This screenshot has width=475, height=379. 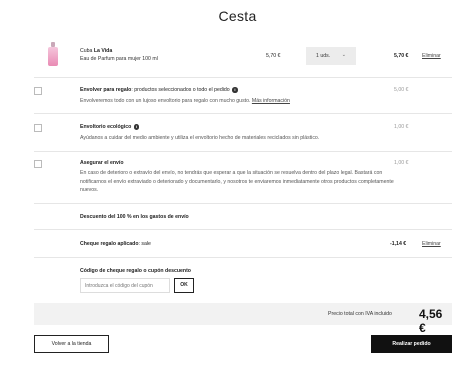 I want to click on insurance-checkbox, so click(x=38, y=164).